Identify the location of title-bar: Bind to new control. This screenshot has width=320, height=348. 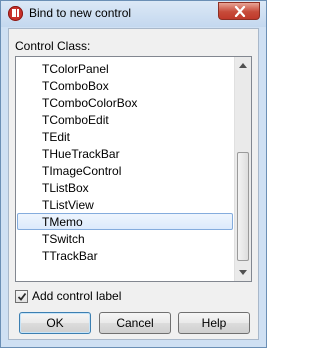
(133, 14).